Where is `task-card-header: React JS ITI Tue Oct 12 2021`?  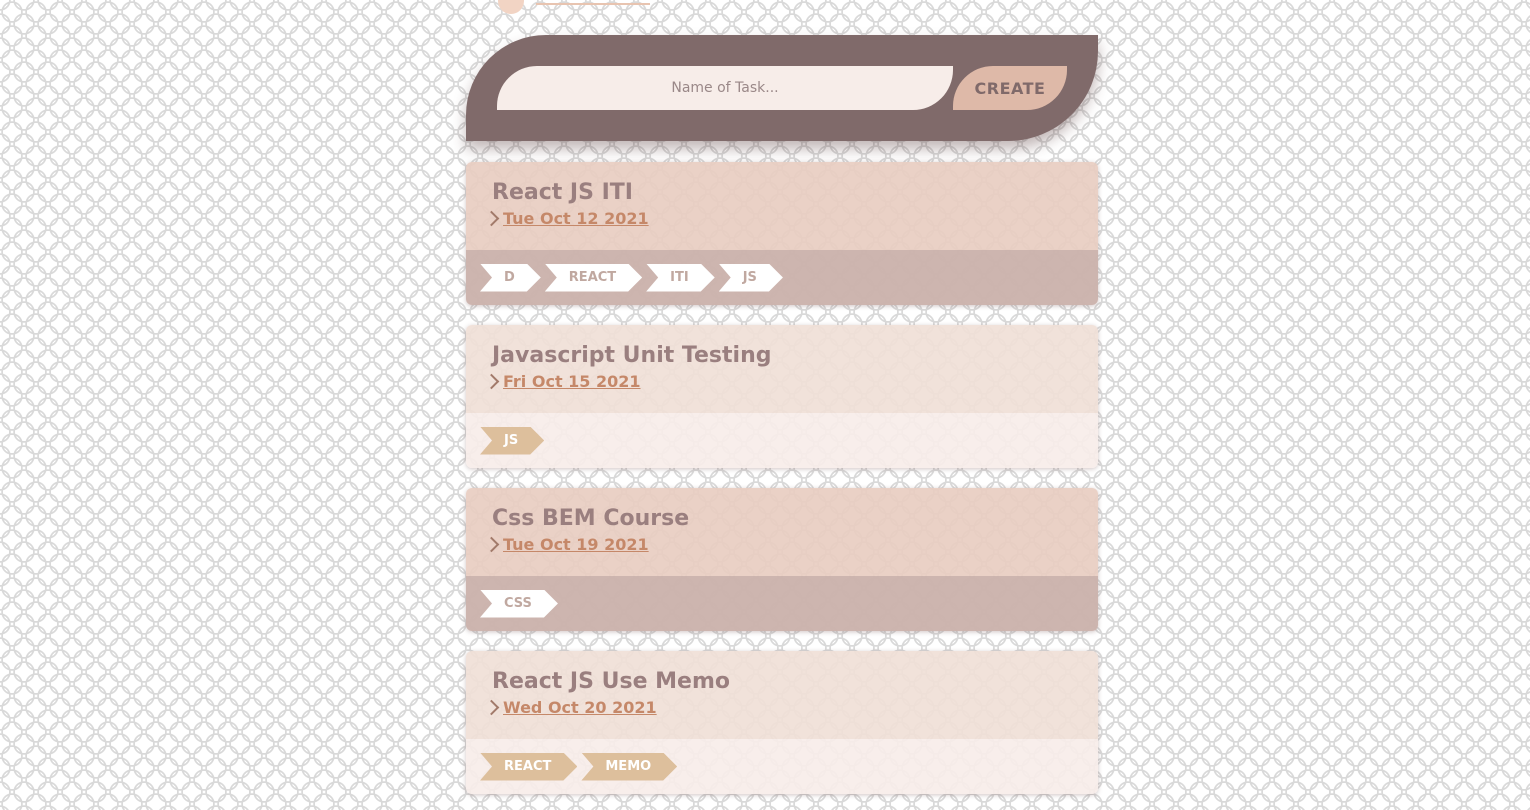
task-card-header: React JS ITI Tue Oct 12 2021 is located at coordinates (782, 206).